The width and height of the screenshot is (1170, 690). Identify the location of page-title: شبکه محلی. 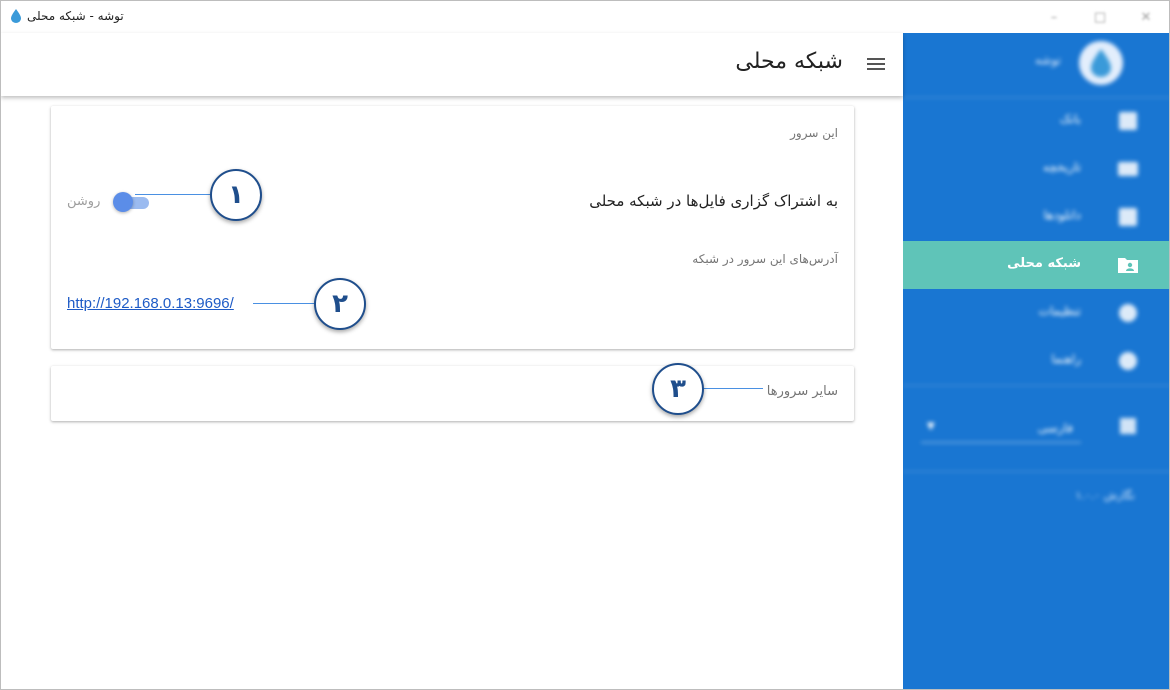
(789, 61).